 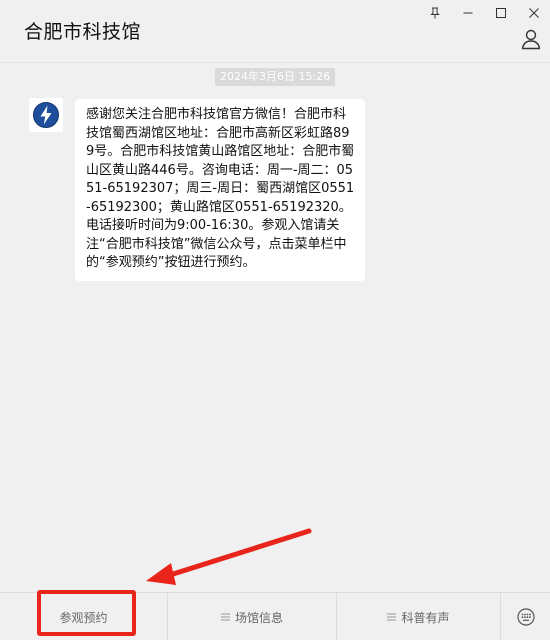 I want to click on minimize-icon, so click(x=467, y=13).